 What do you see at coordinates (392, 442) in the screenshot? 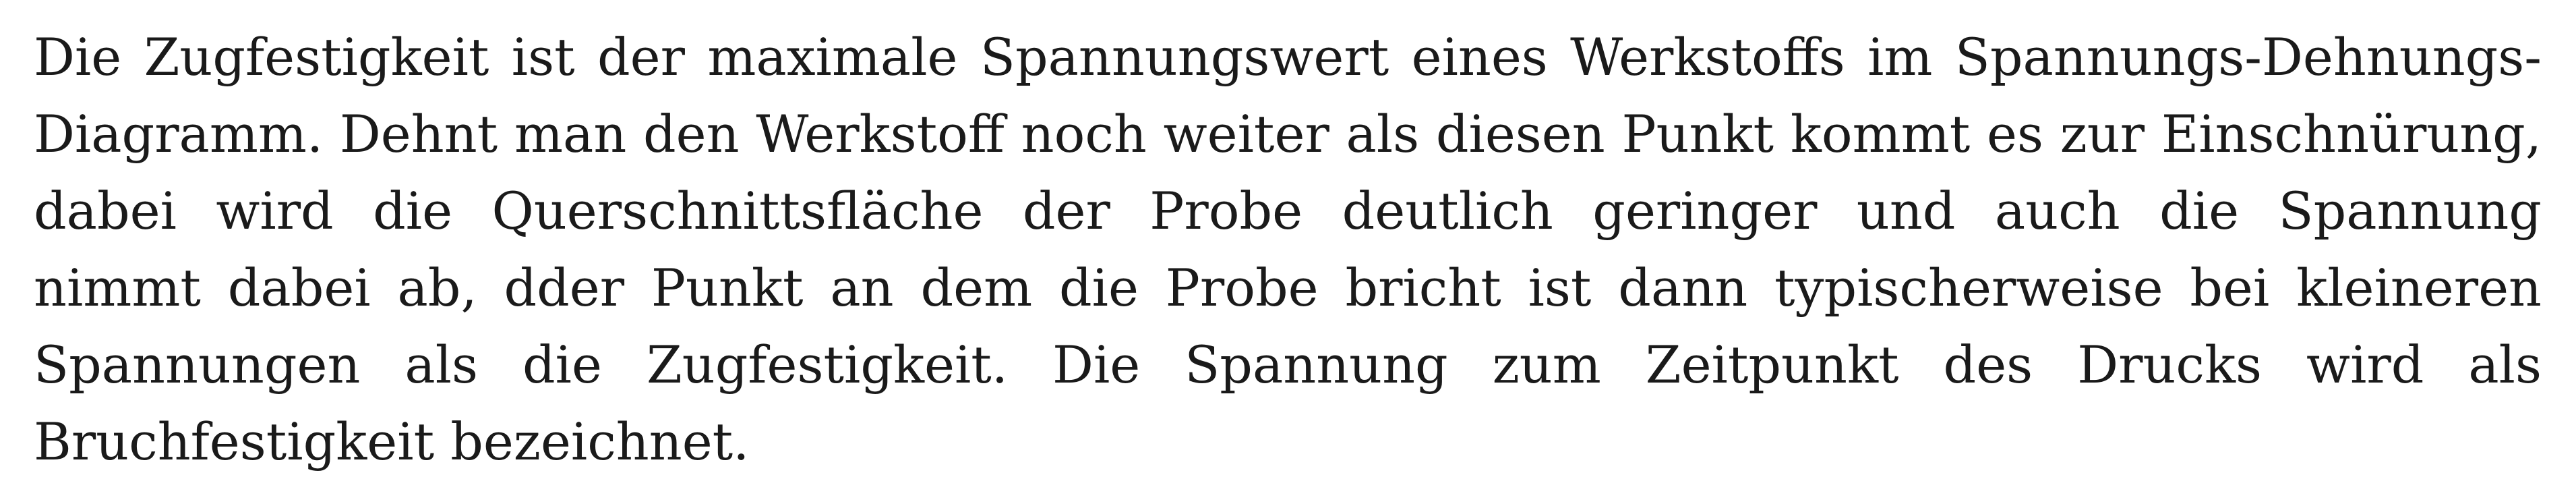
I see `paragraph-line-6: Bruchfestigkeit bezeichnet.` at bounding box center [392, 442].